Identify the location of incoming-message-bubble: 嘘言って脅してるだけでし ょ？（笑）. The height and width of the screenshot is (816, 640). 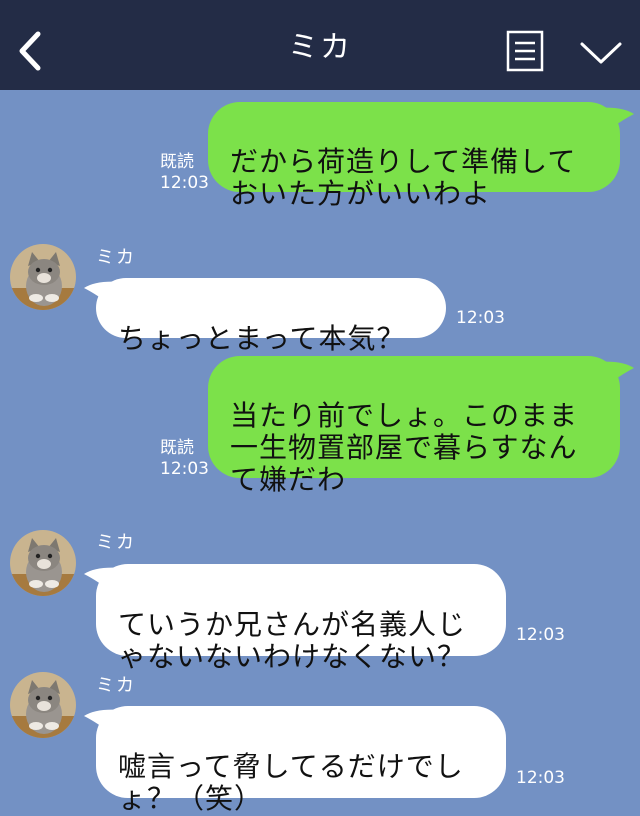
(301, 760).